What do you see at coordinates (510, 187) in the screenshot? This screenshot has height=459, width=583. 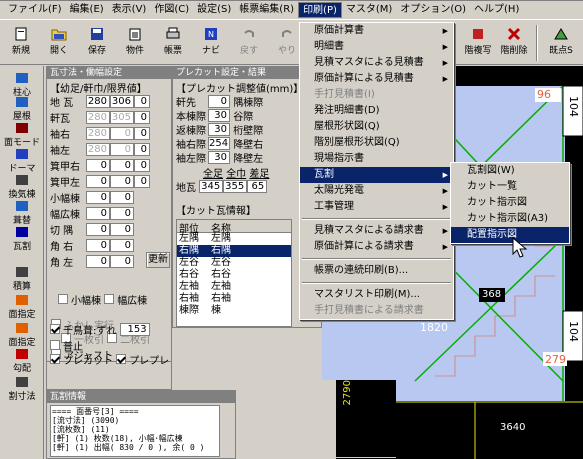 I see `submenu-item: カット一覧` at bounding box center [510, 187].